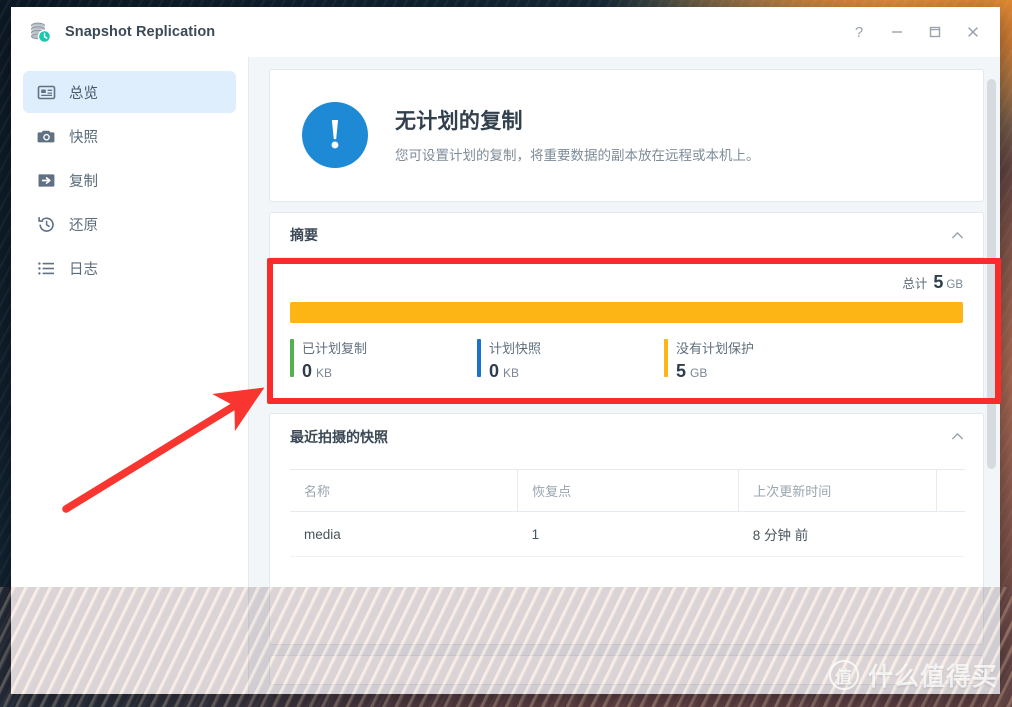 This screenshot has width=1012, height=707. I want to click on sidebar-item-label: 快照, so click(83, 137).